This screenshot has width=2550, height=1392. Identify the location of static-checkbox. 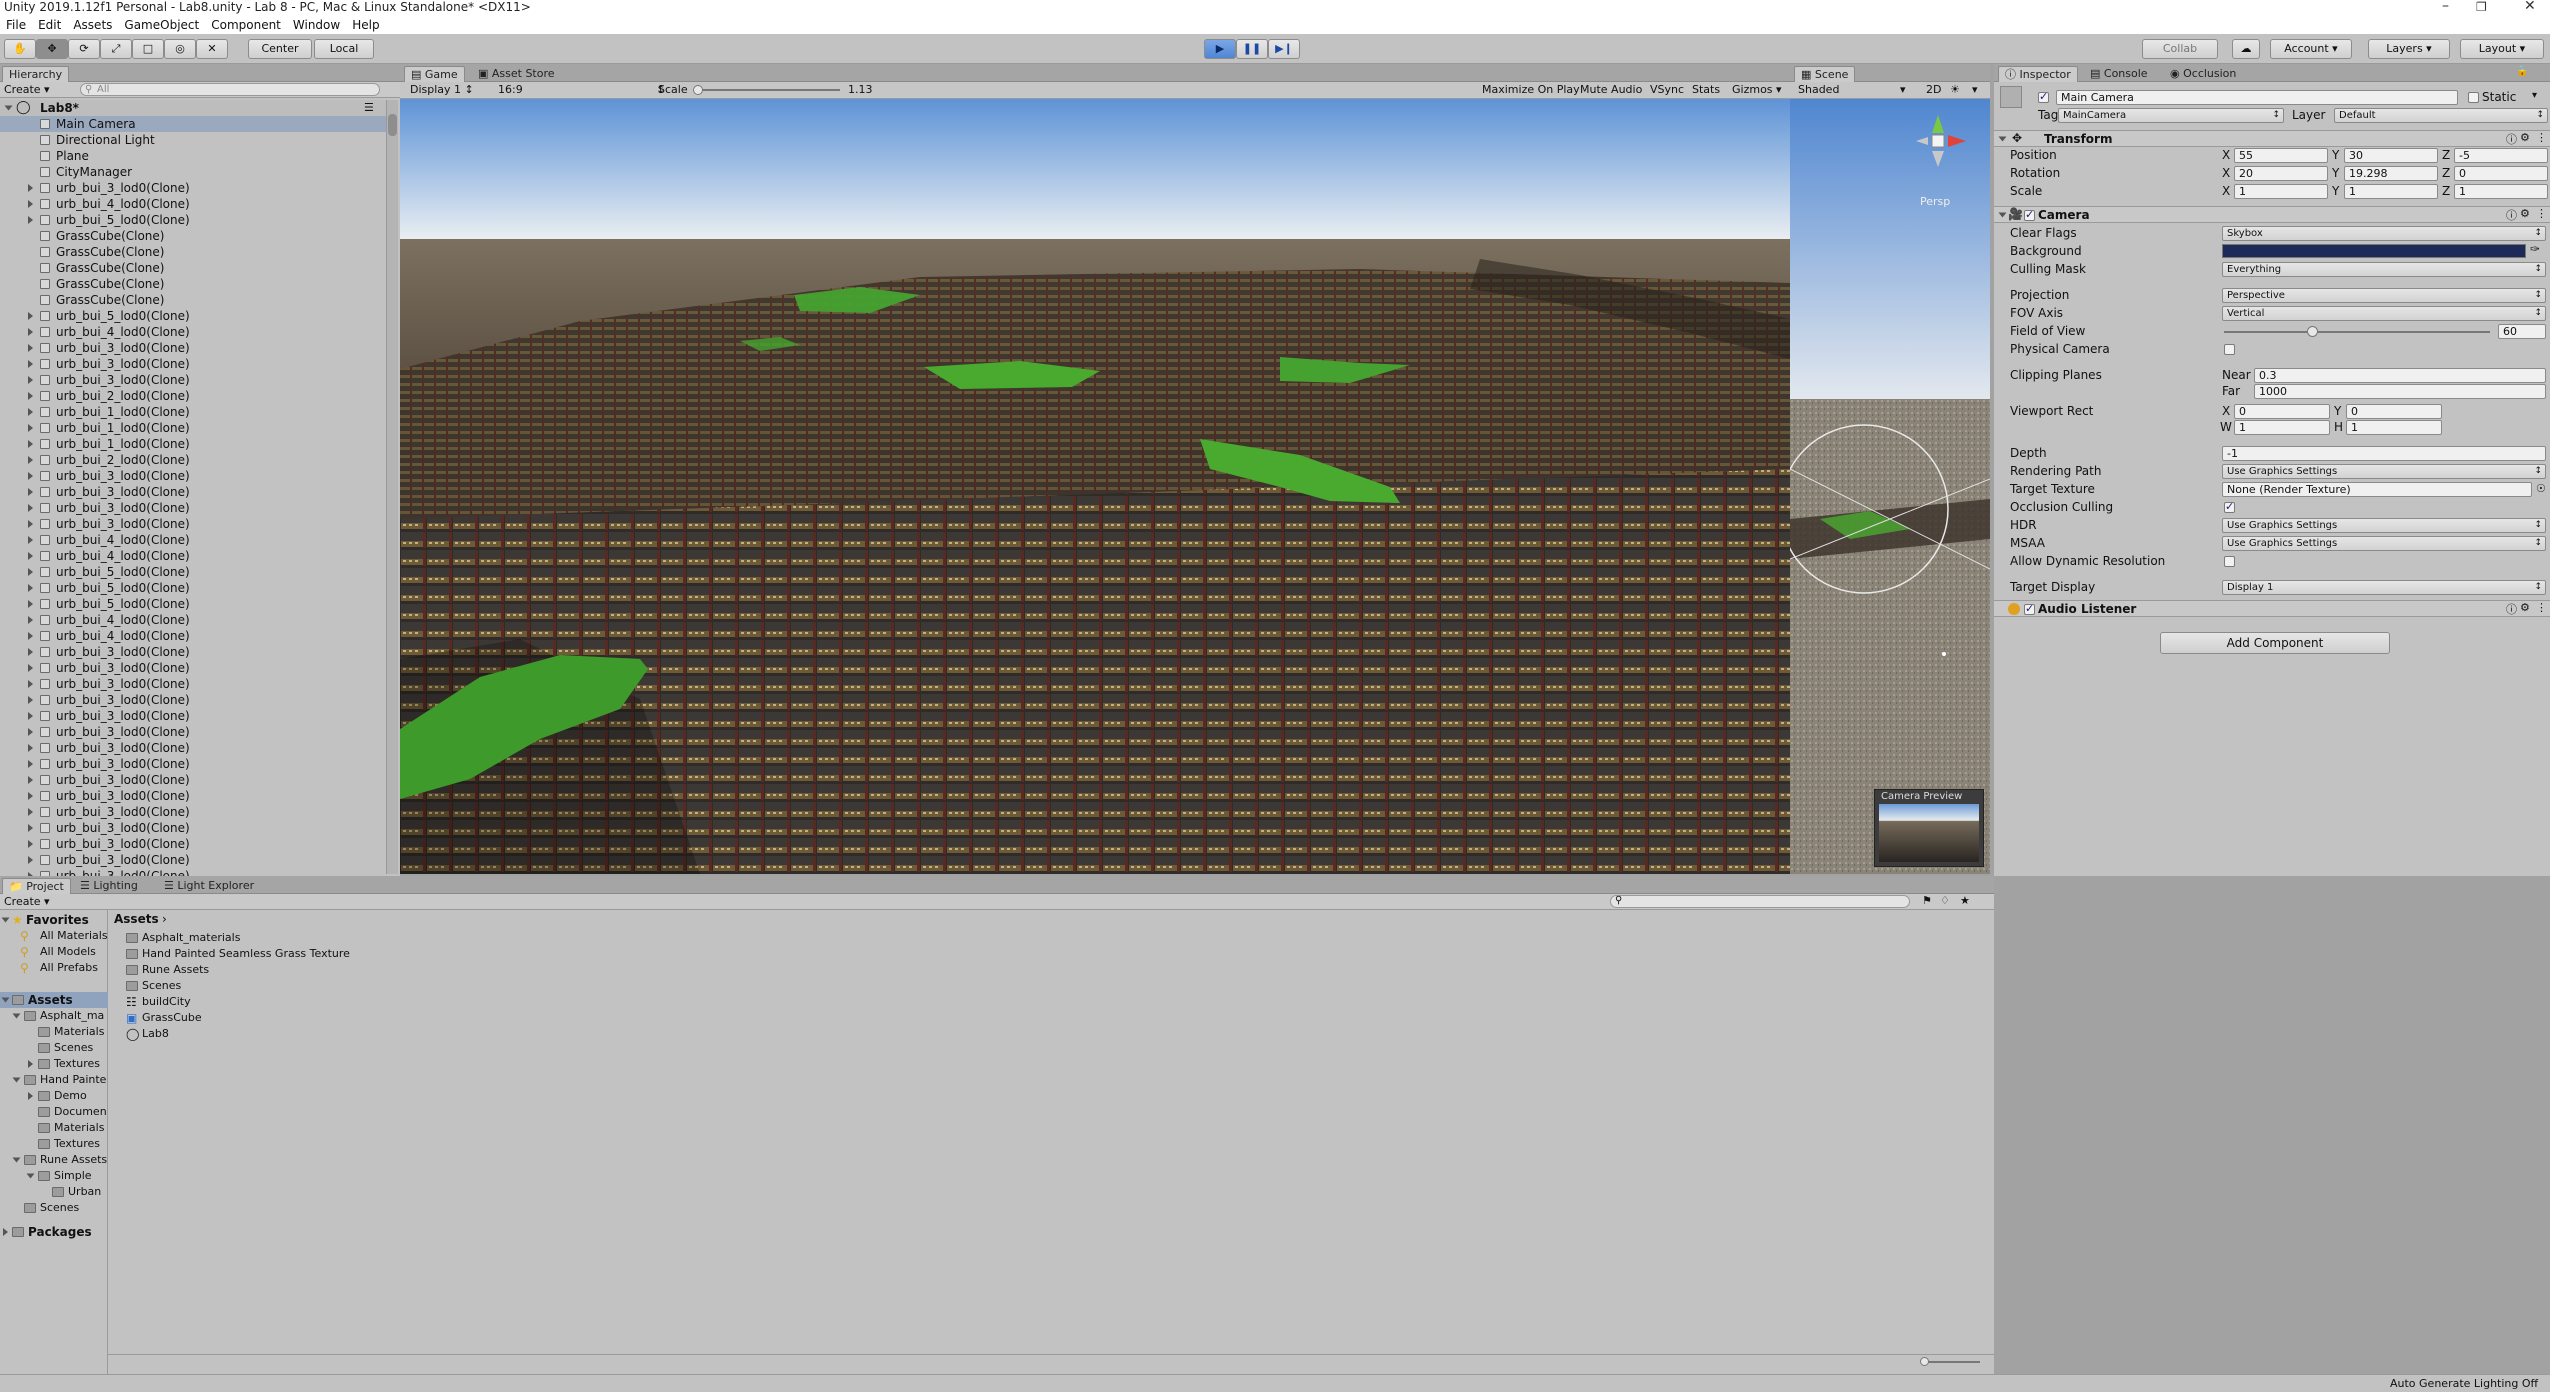
(2473, 97).